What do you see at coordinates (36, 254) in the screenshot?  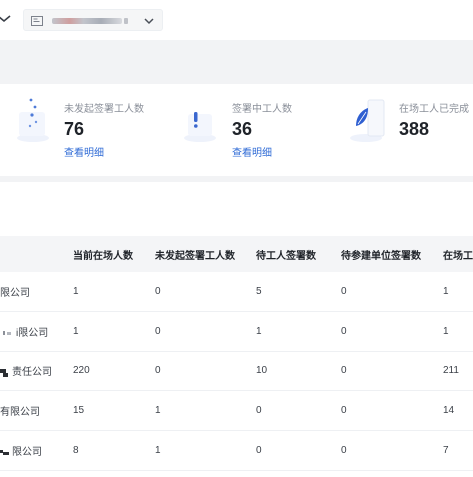 I see `column-header-company` at bounding box center [36, 254].